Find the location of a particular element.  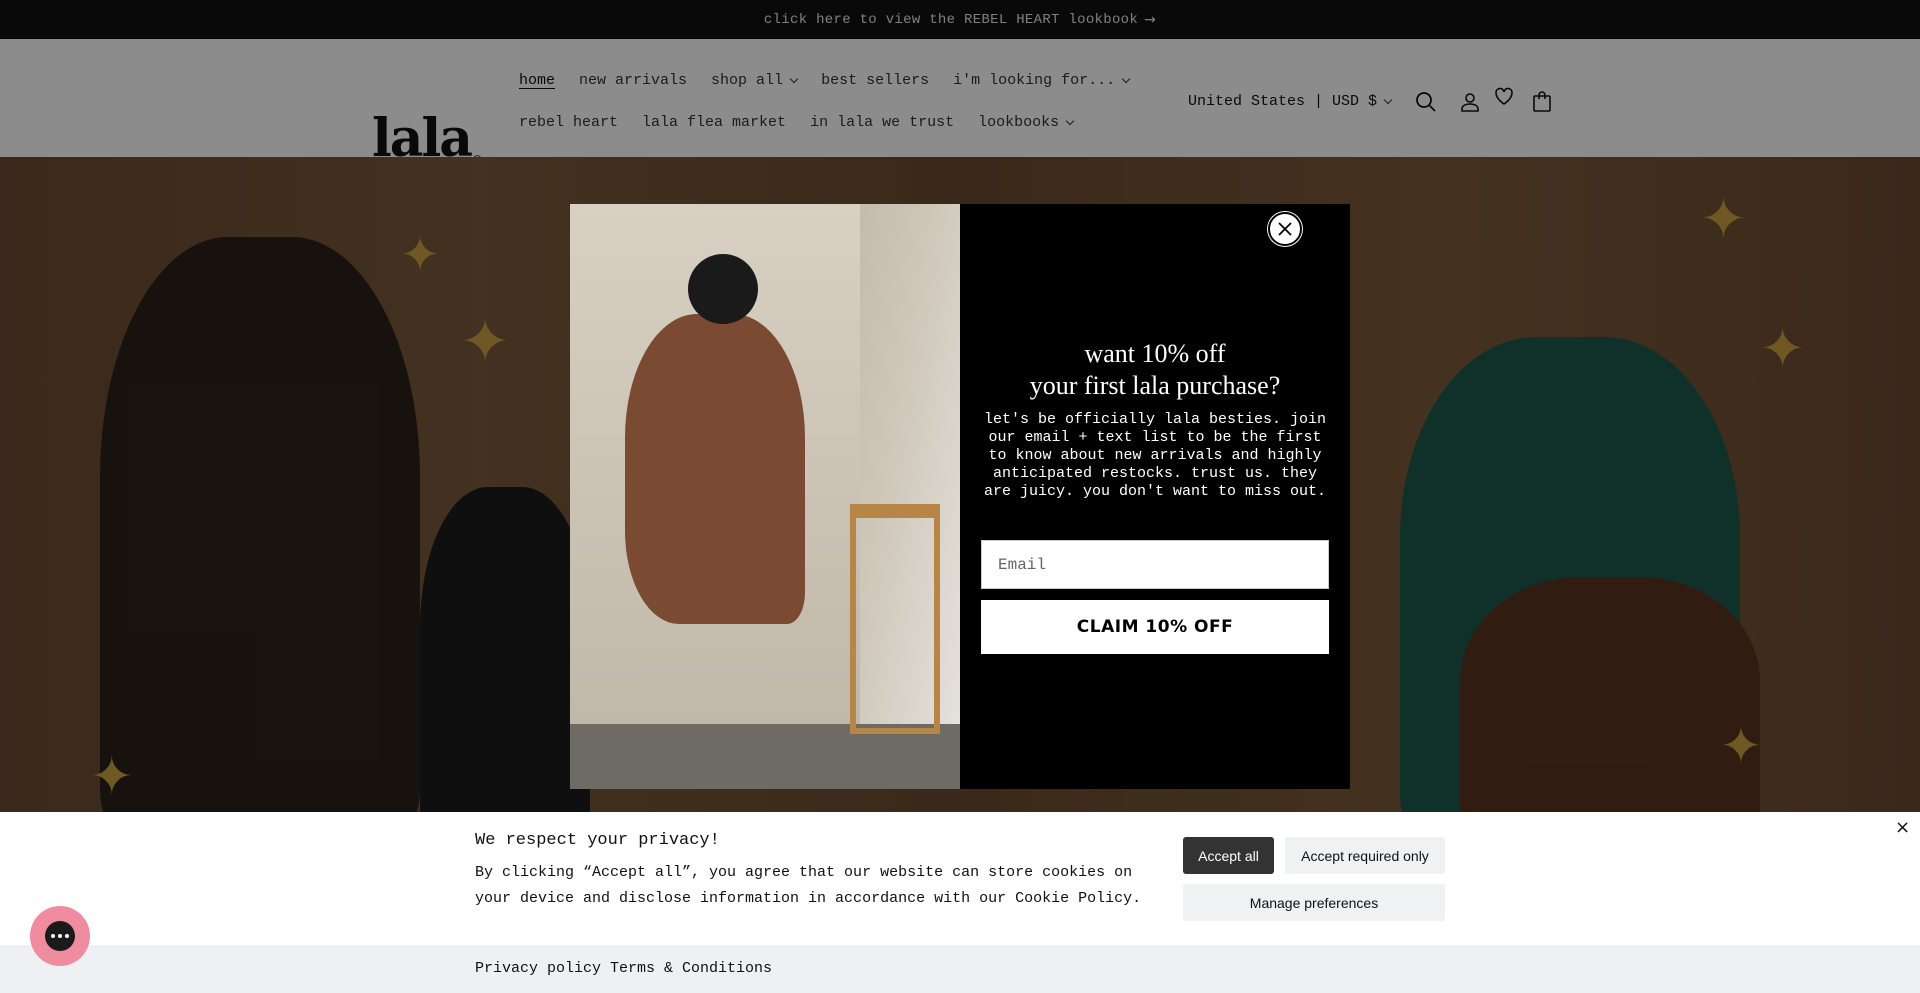

popup-image-cardigan is located at coordinates (715, 469).